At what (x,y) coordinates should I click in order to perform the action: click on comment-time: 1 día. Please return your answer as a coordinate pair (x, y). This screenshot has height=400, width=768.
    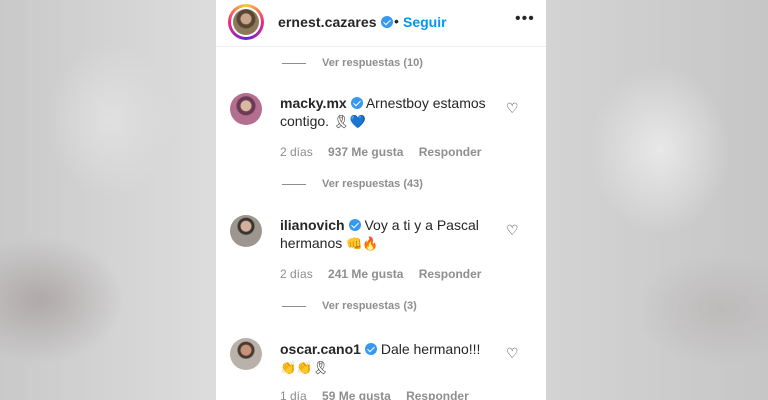
    Looking at the image, I should click on (293, 394).